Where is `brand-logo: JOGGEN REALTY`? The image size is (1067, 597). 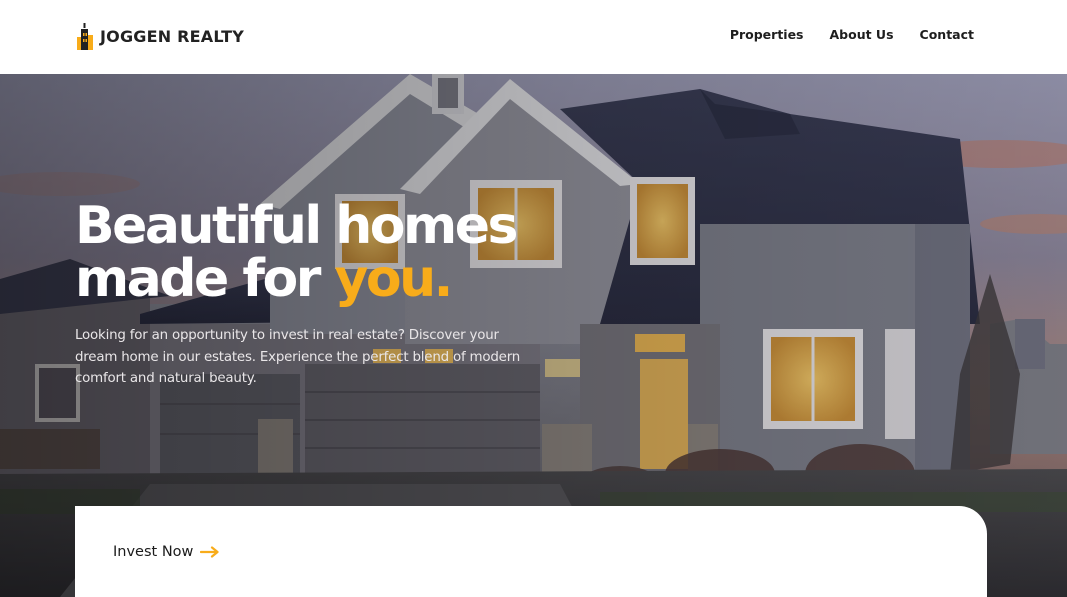
brand-logo: JOGGEN REALTY is located at coordinates (160, 36).